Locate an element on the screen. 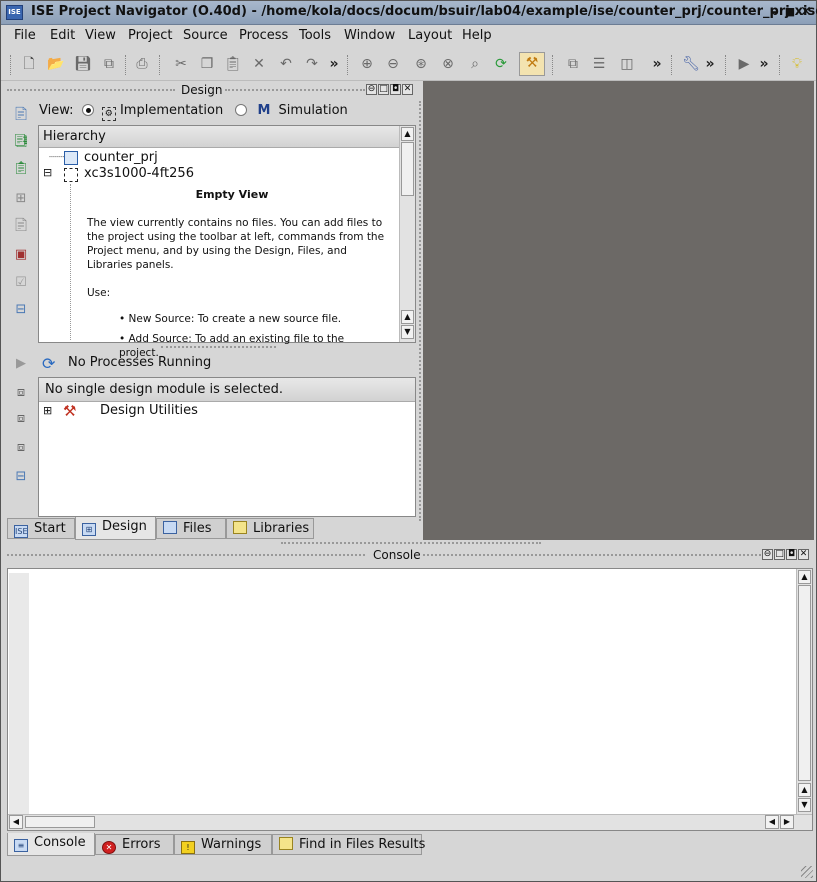  tile-vertical-icon: ◫ is located at coordinates (627, 64).